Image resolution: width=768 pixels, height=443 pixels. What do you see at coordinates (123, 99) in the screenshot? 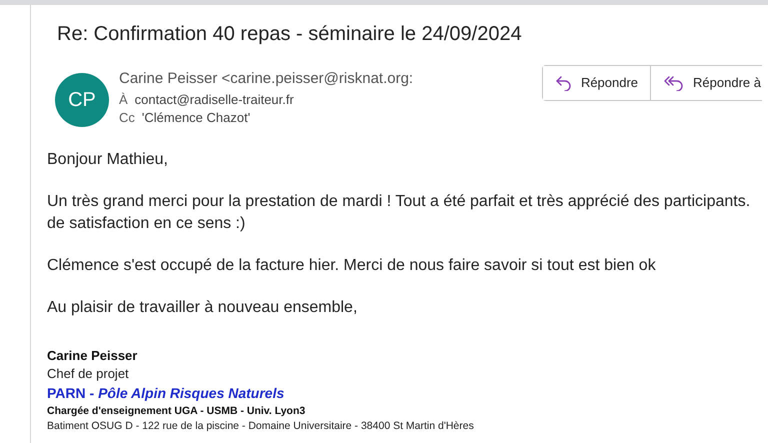
I see `to-label: À` at bounding box center [123, 99].